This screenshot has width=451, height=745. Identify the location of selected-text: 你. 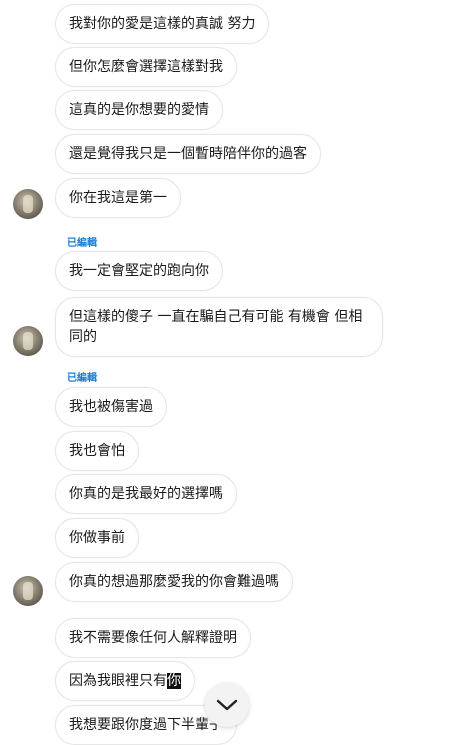
(174, 681).